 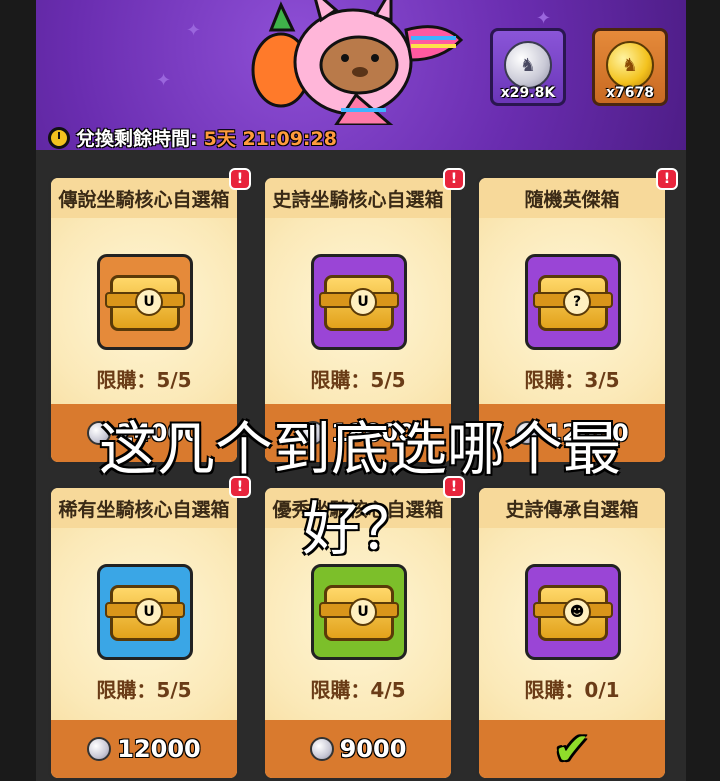 I want to click on item-title: 優秀坐騎核心自選箱, so click(x=358, y=508).